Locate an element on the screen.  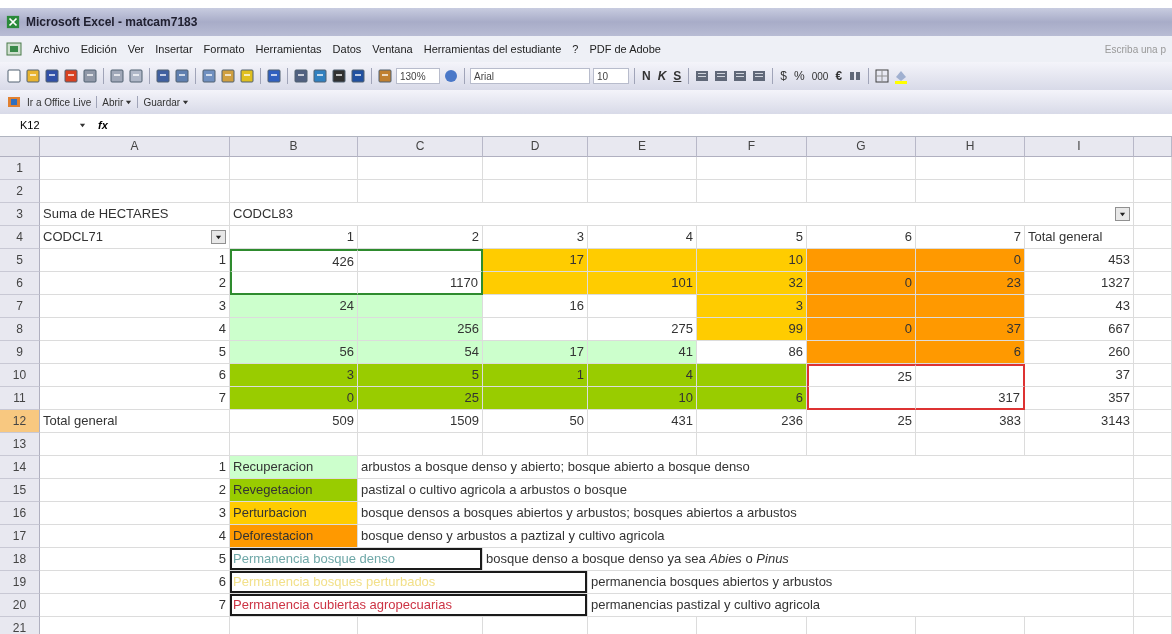
row-header: 15 is located at coordinates (20, 490).